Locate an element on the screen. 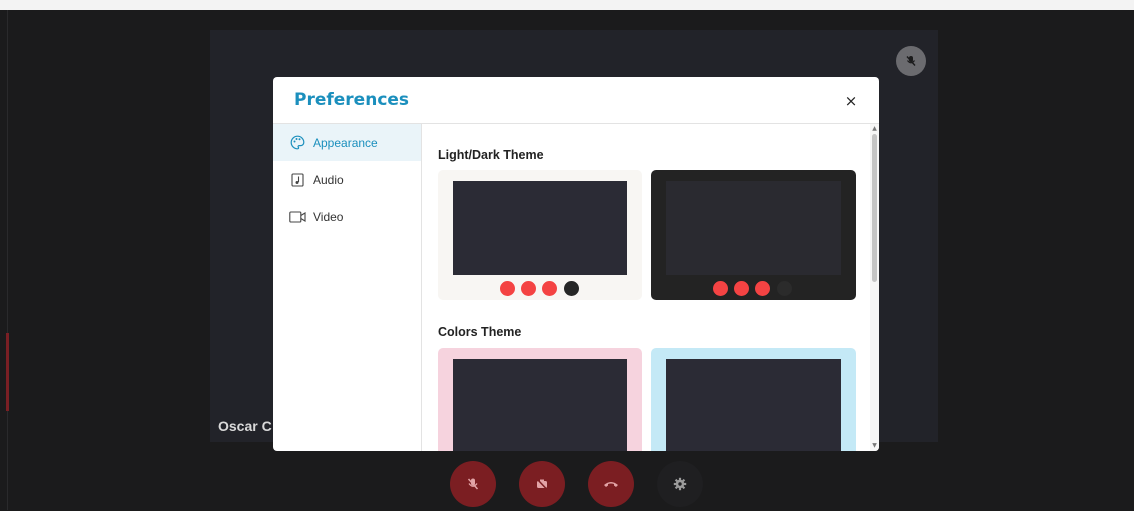 The height and width of the screenshot is (511, 1134). pink-theme-option is located at coordinates (540, 399).